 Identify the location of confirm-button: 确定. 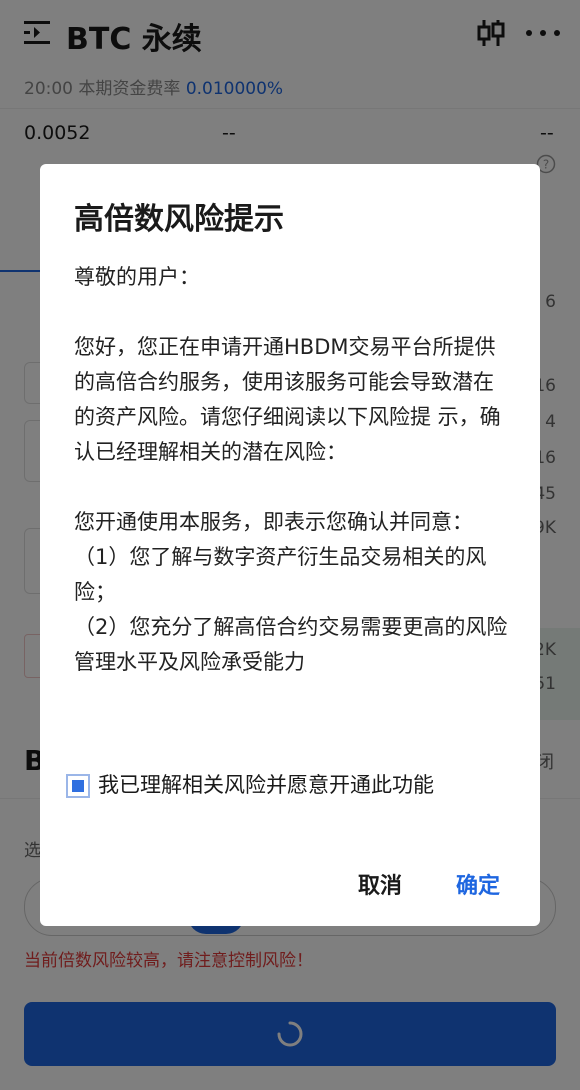
(478, 884).